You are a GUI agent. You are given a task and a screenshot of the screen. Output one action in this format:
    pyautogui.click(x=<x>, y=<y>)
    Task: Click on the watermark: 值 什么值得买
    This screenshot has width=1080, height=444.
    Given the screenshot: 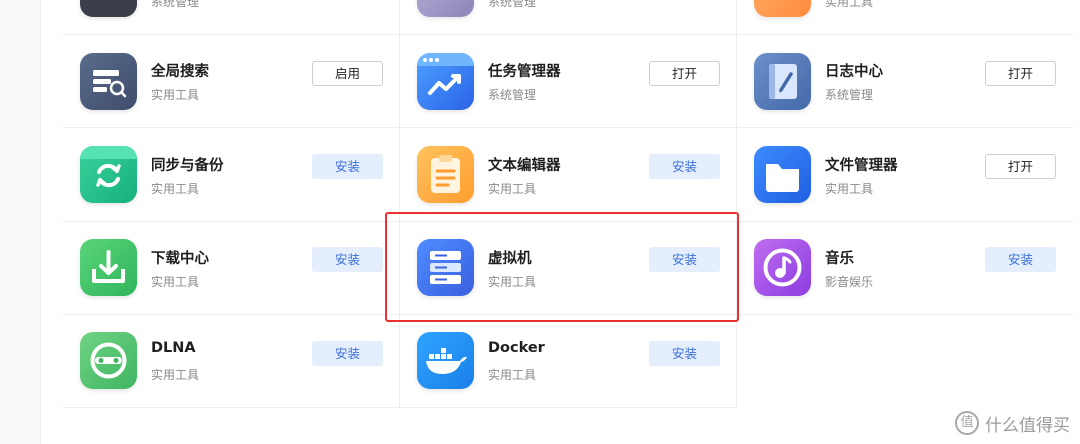 What is the action you would take?
    pyautogui.click(x=1012, y=423)
    